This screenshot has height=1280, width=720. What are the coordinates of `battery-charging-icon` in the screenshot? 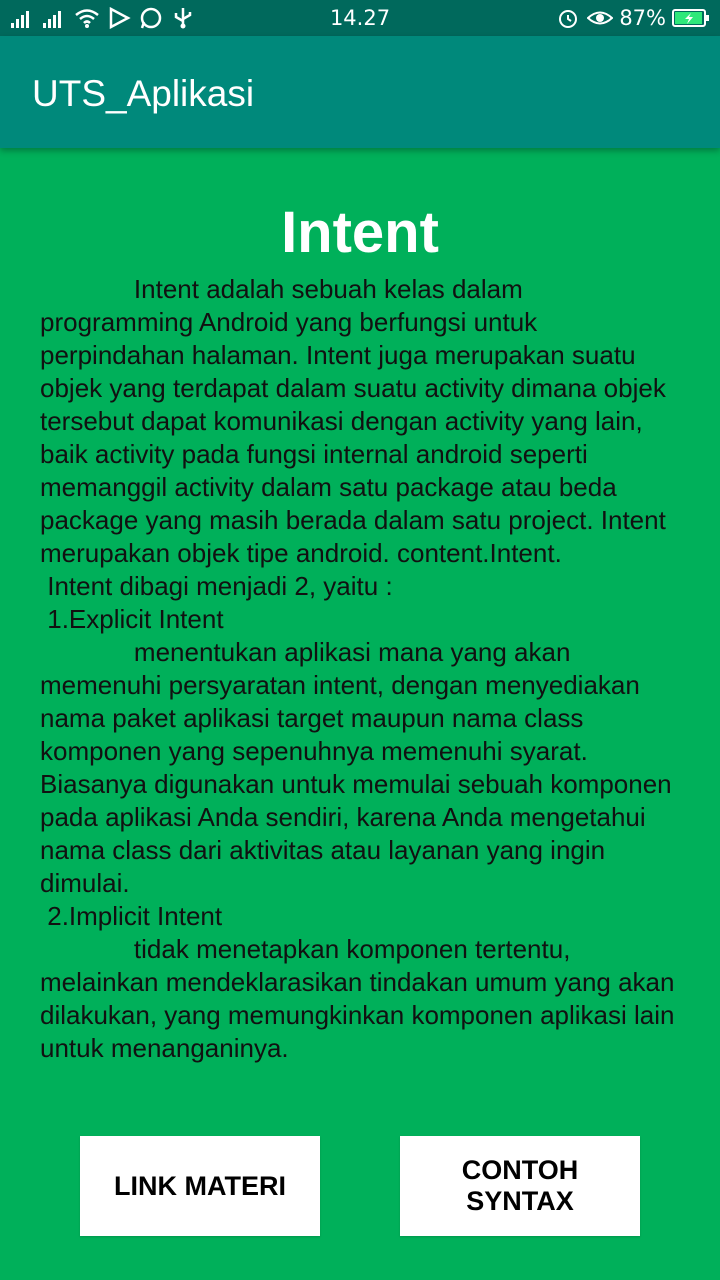 It's located at (691, 18).